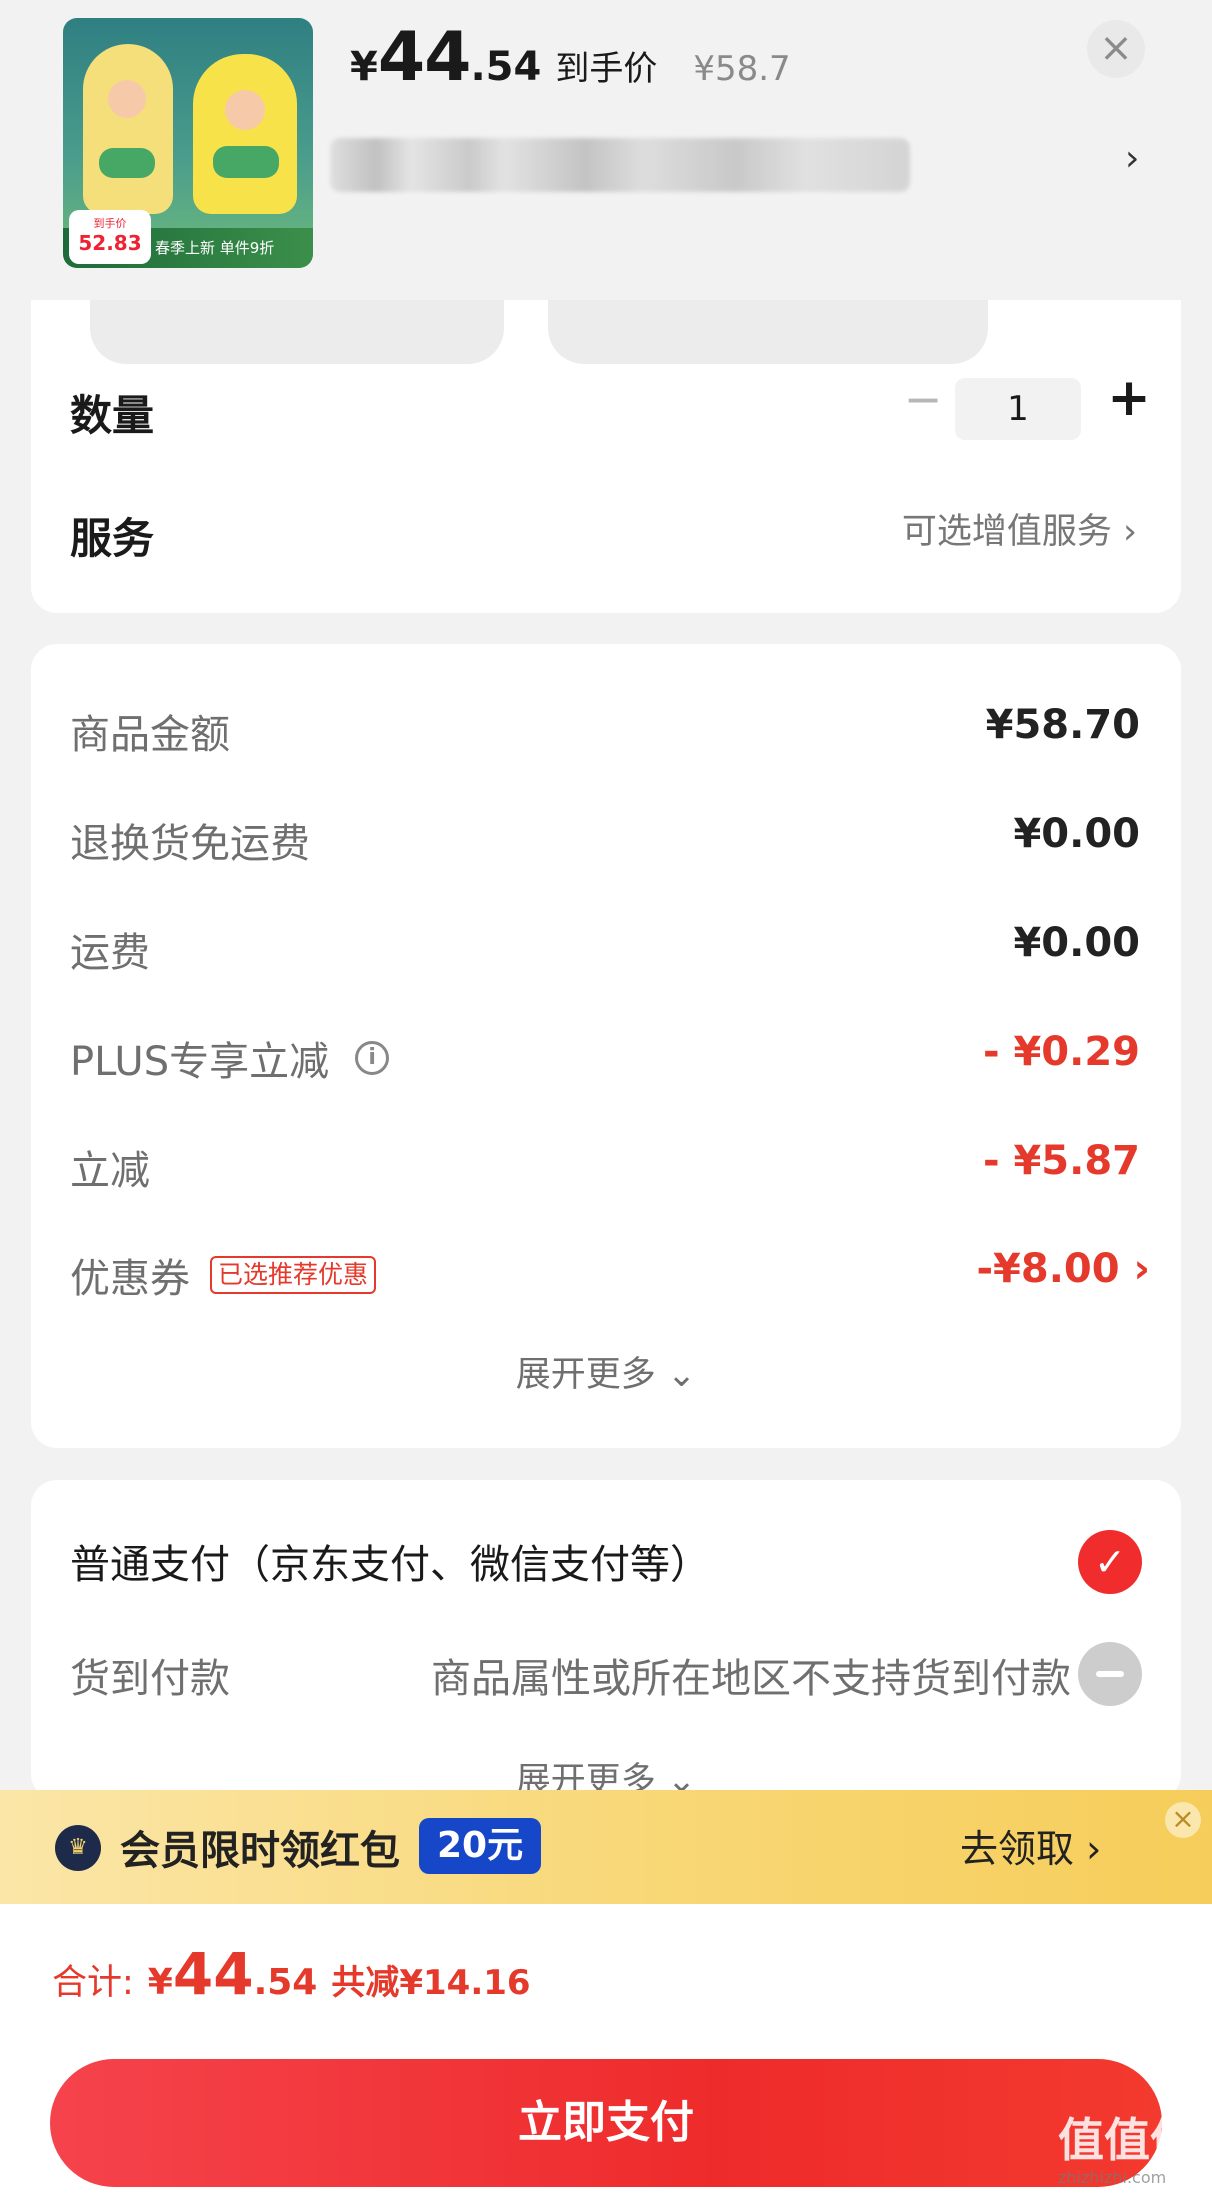  What do you see at coordinates (606, 2051) in the screenshot?
I see `checkout-bar: 合计: ¥ 44 .54 共减¥14.16 立即支付` at bounding box center [606, 2051].